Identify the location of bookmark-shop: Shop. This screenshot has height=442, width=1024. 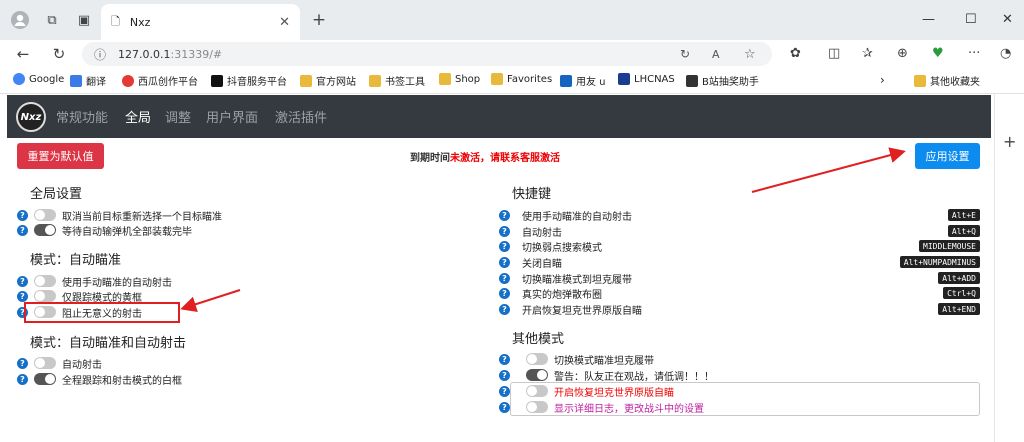
(459, 79).